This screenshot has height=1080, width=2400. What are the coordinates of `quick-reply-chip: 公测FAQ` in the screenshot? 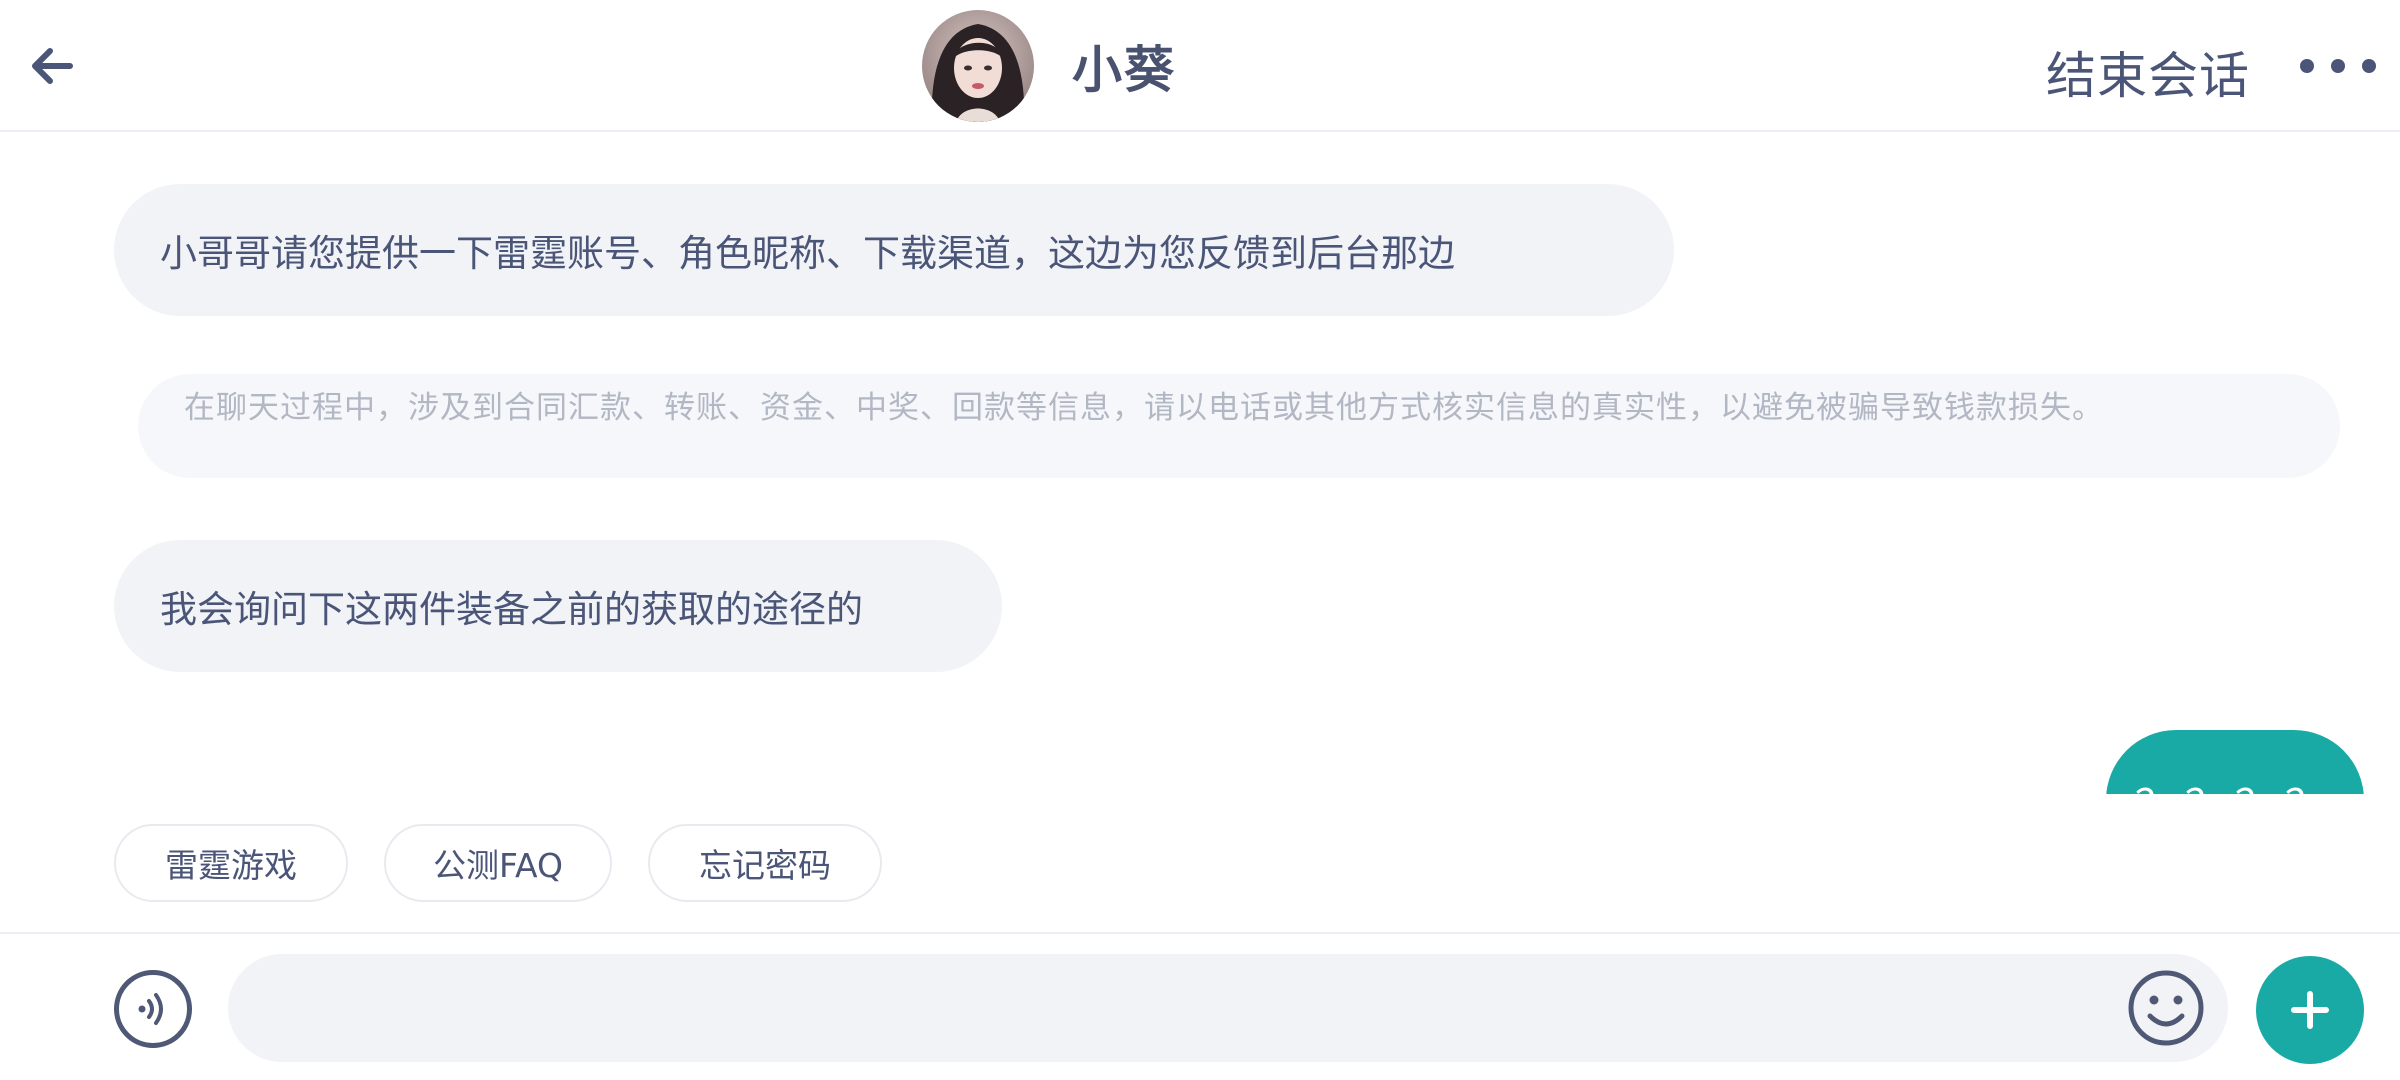 It's located at (498, 863).